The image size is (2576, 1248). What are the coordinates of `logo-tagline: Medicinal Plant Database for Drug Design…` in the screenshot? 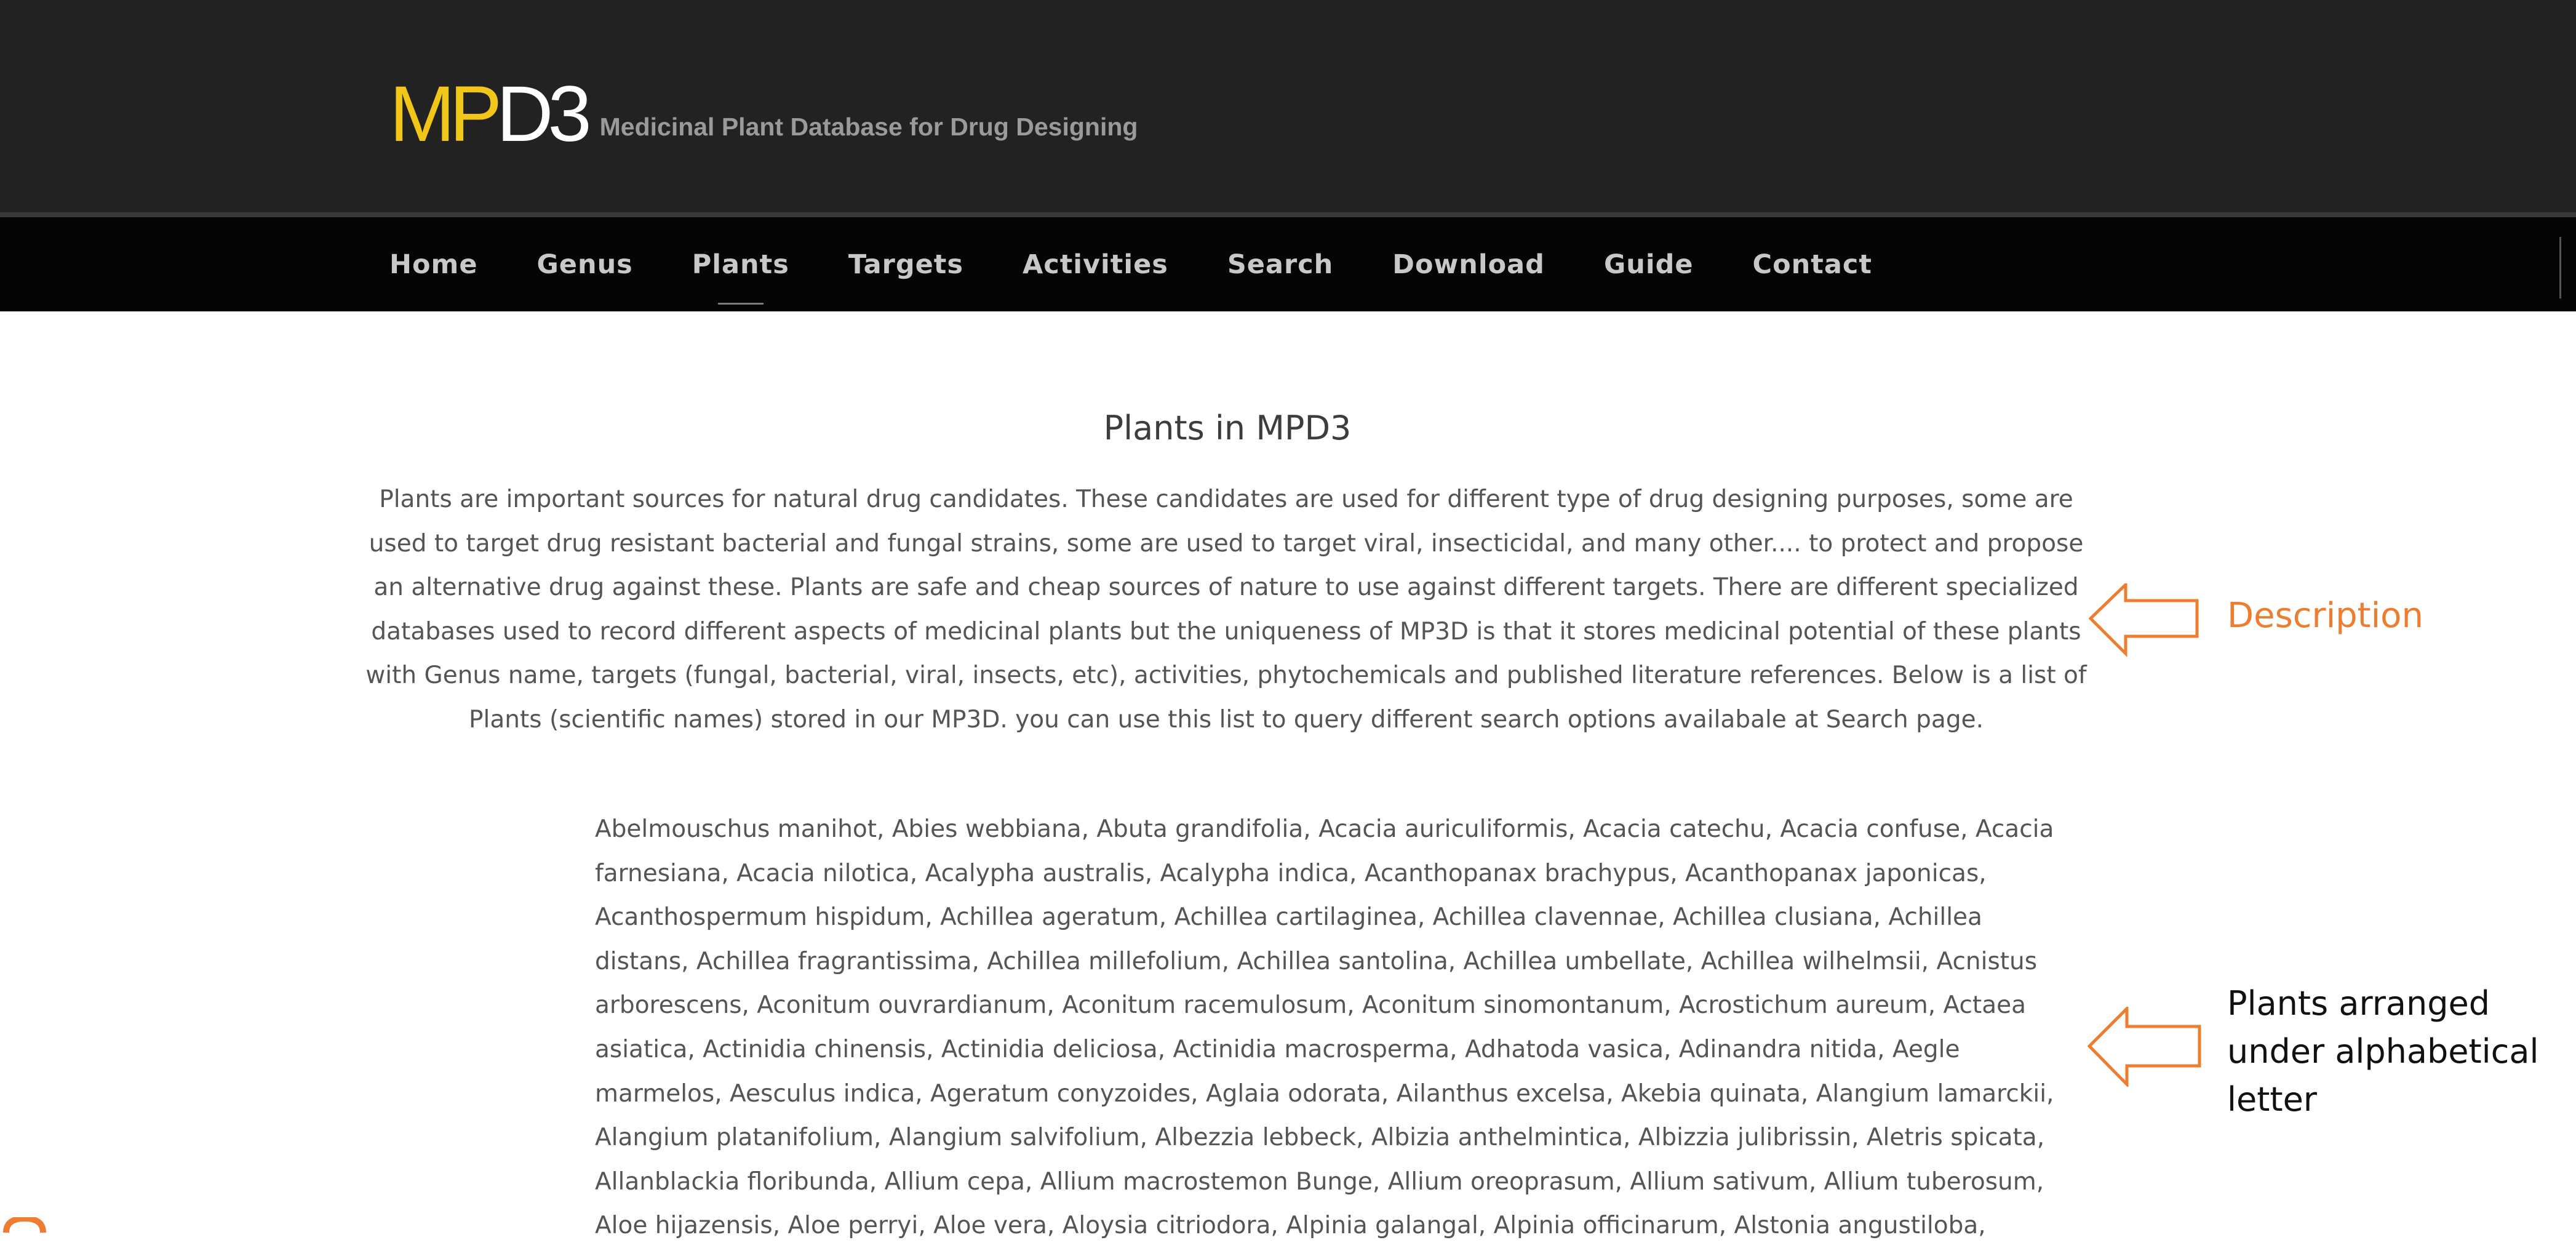 It's located at (868, 127).